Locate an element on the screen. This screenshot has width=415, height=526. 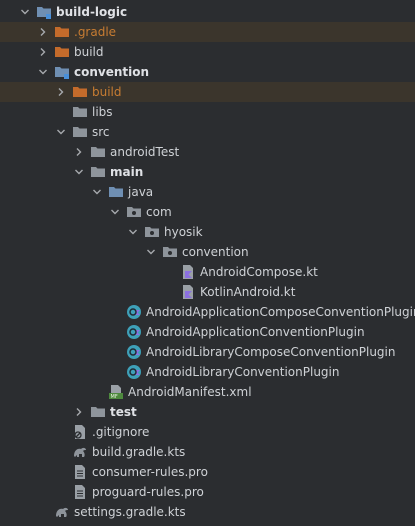
tree-row: build-logic is located at coordinates (207, 12).